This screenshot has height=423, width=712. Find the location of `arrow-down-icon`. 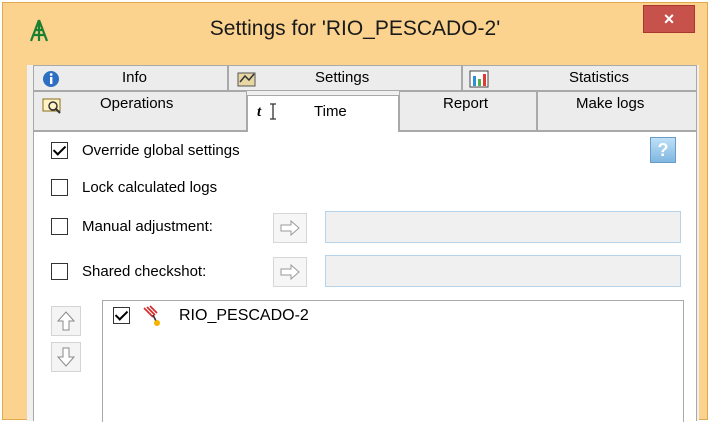

arrow-down-icon is located at coordinates (66, 357).